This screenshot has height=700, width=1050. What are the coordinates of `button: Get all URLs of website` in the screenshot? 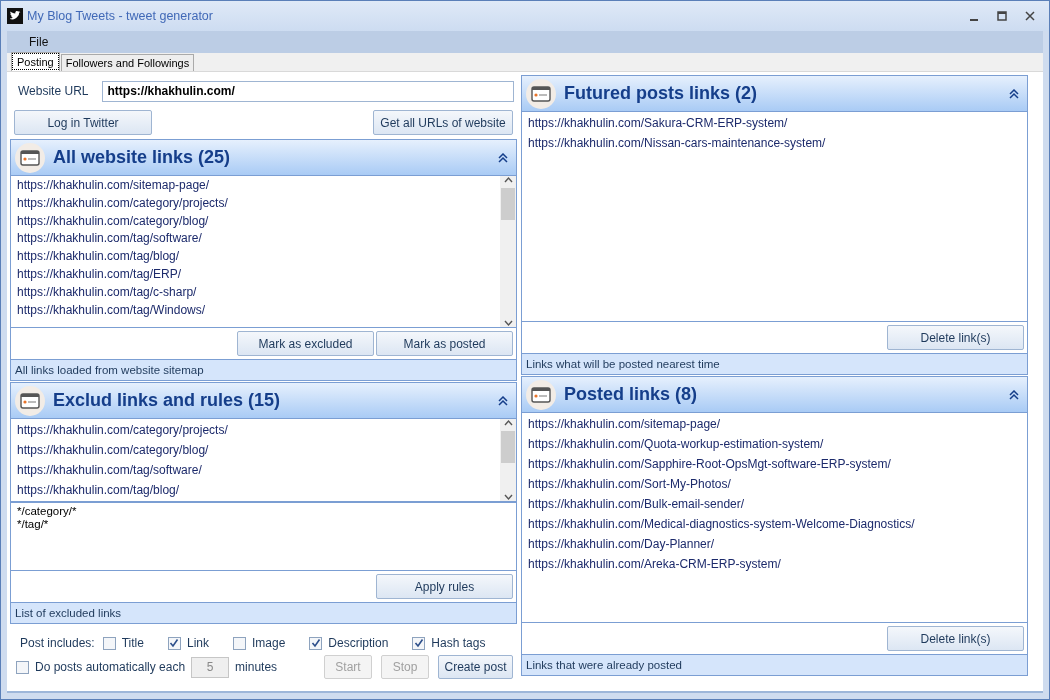 It's located at (443, 122).